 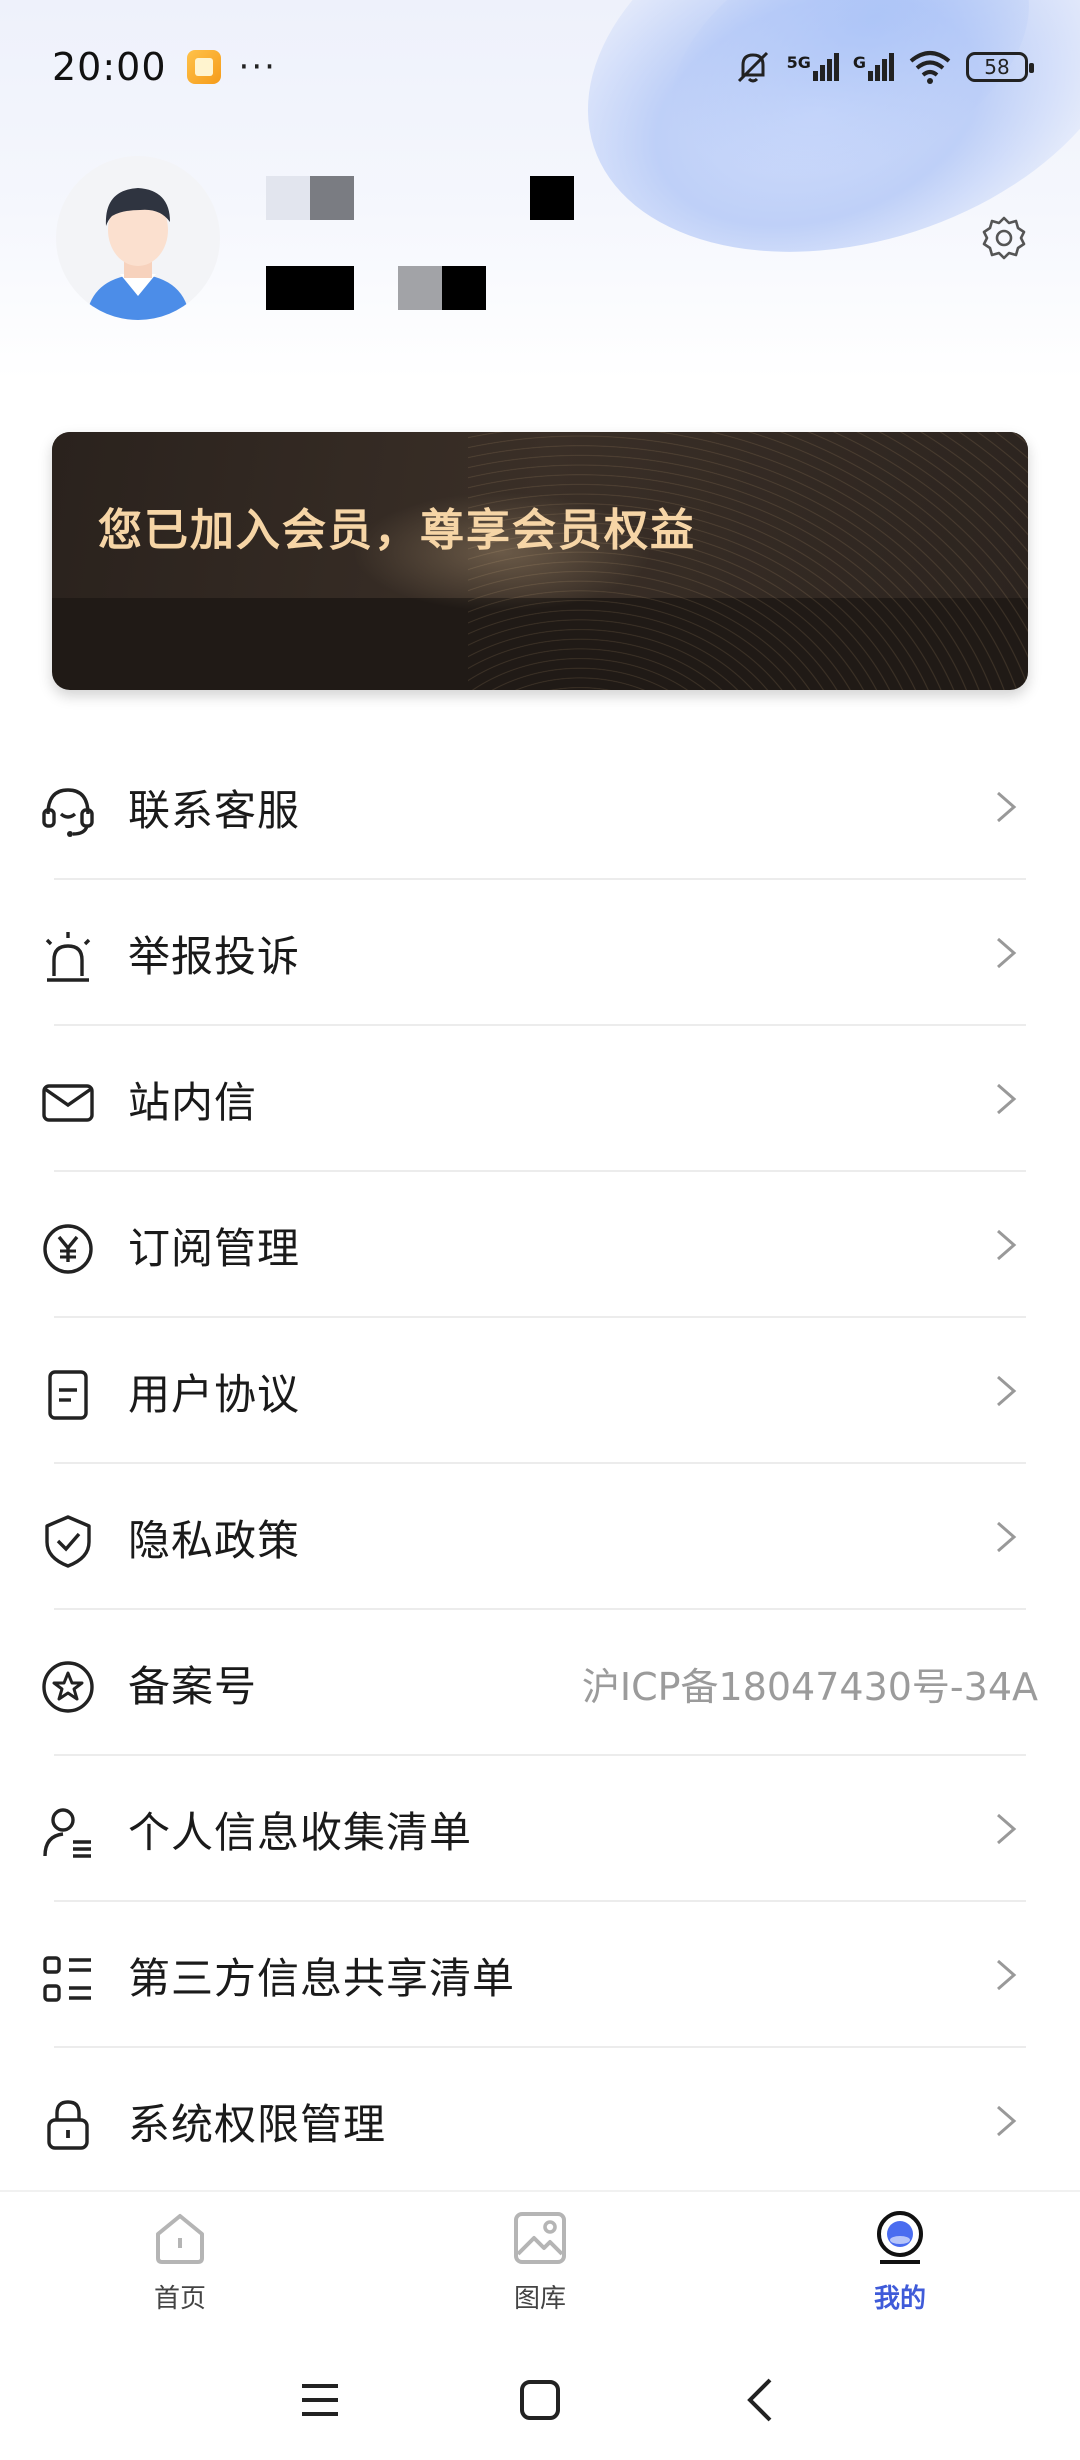 I want to click on tab-label: 图库, so click(x=539, y=2299).